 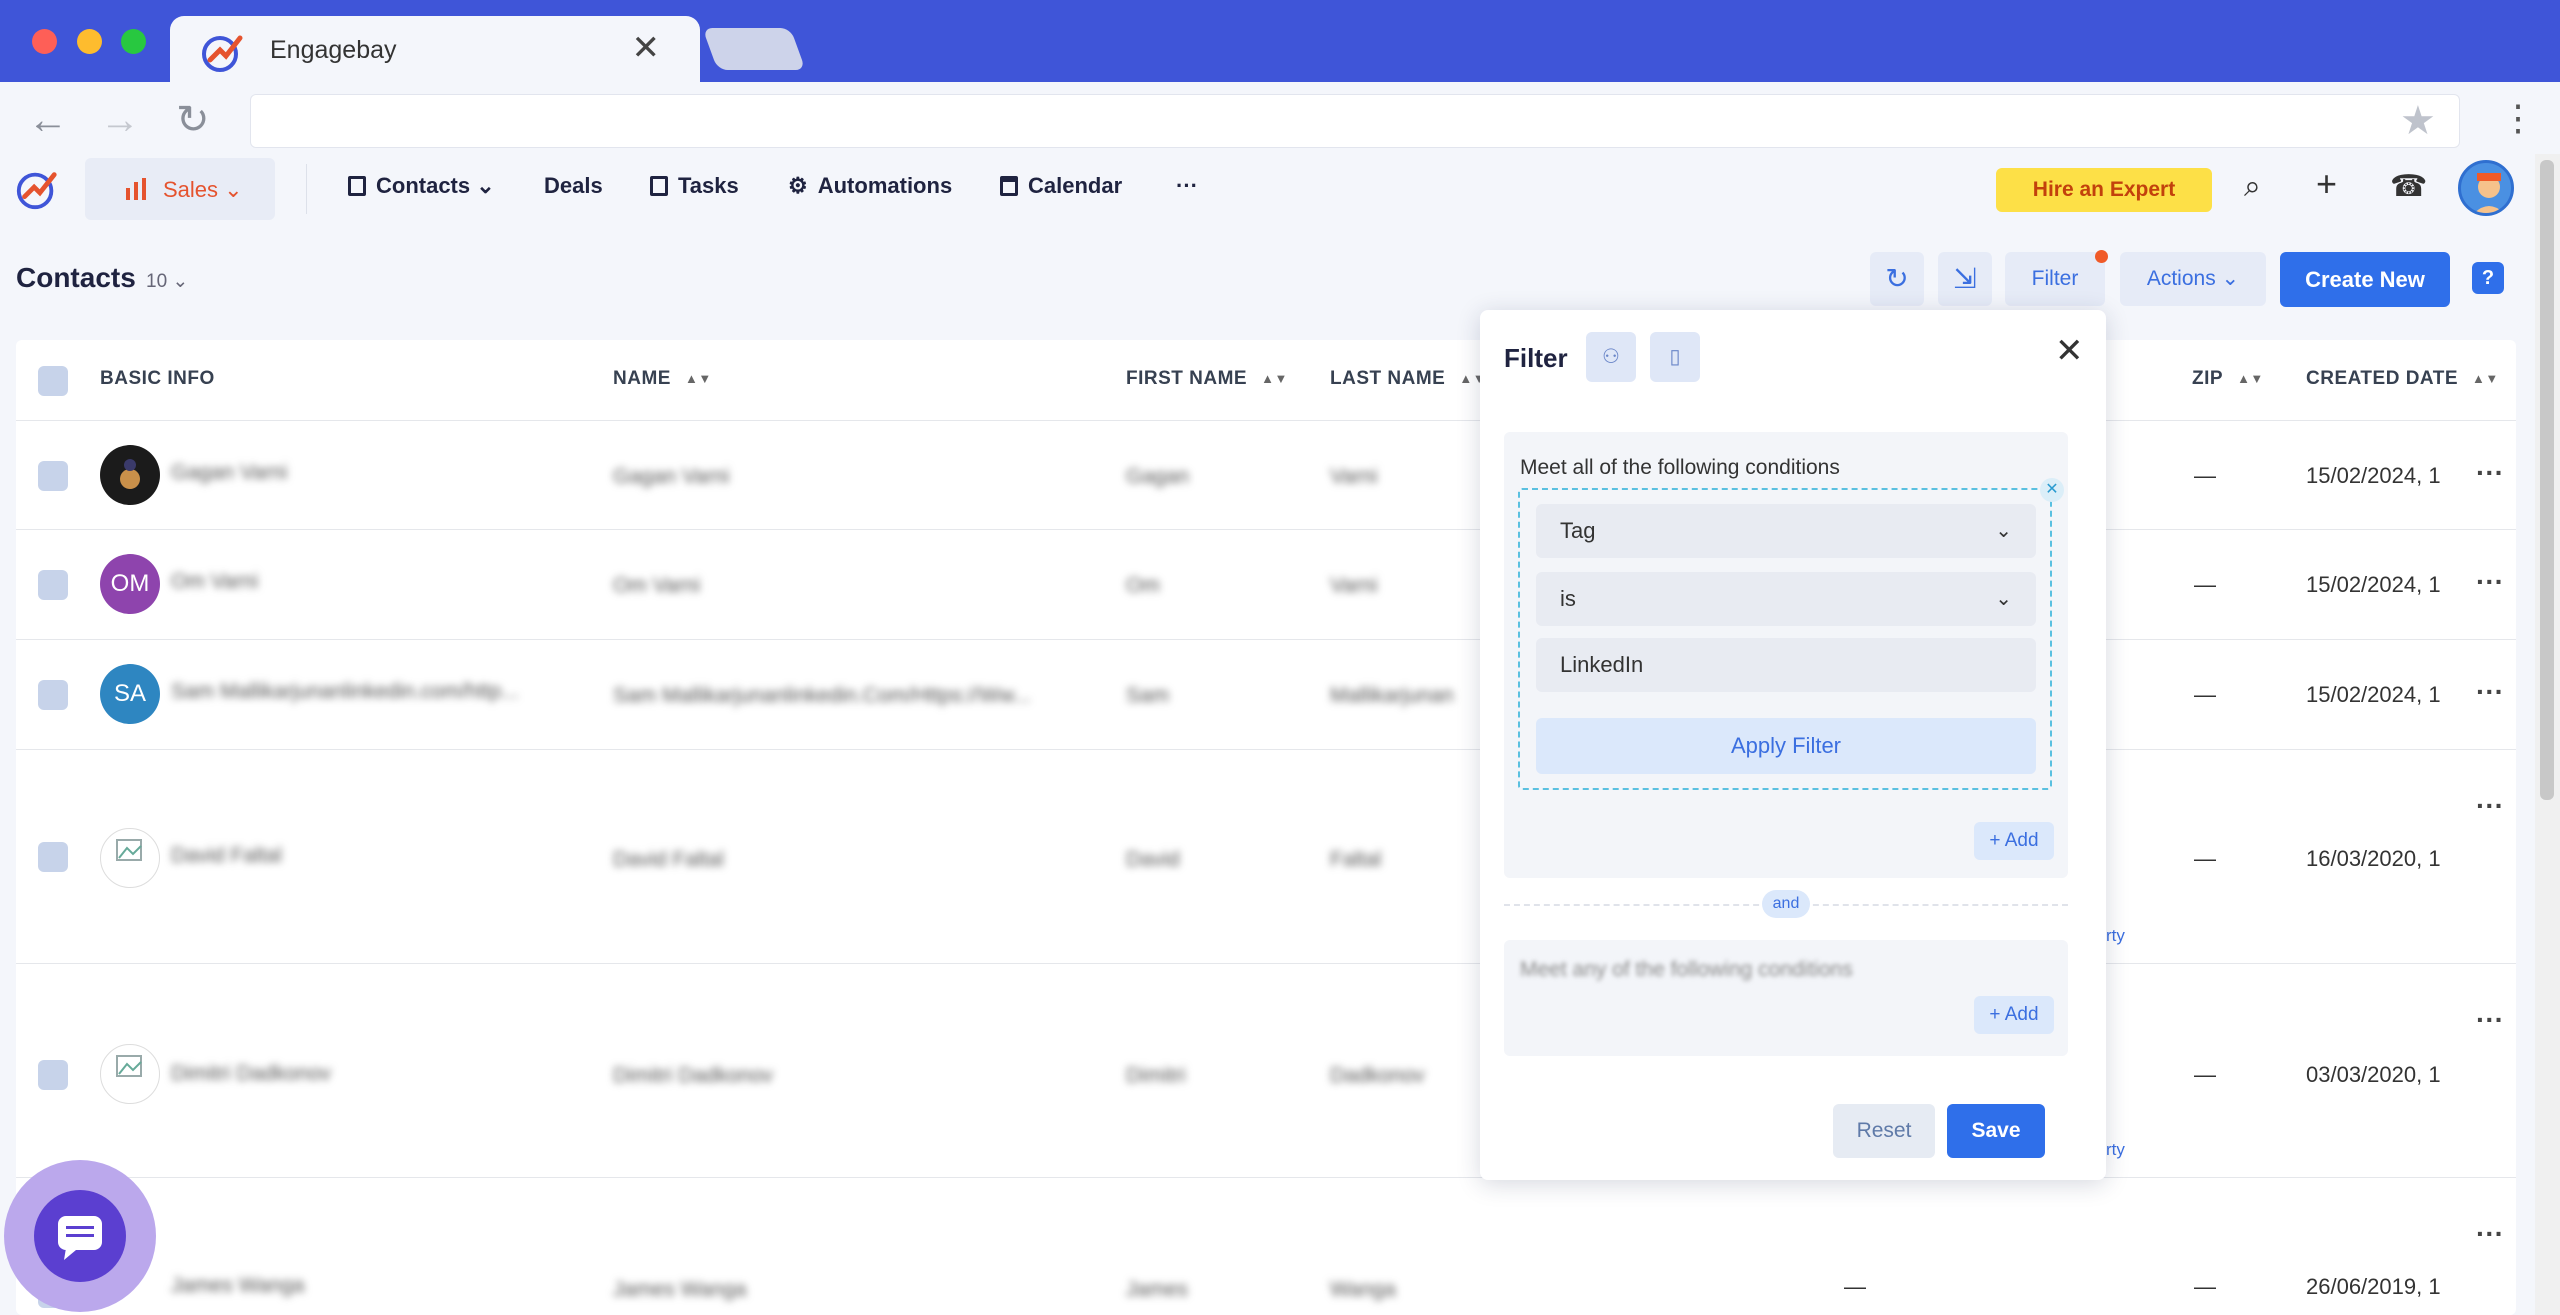 I want to click on segments-button: ▯, so click(x=1675, y=357).